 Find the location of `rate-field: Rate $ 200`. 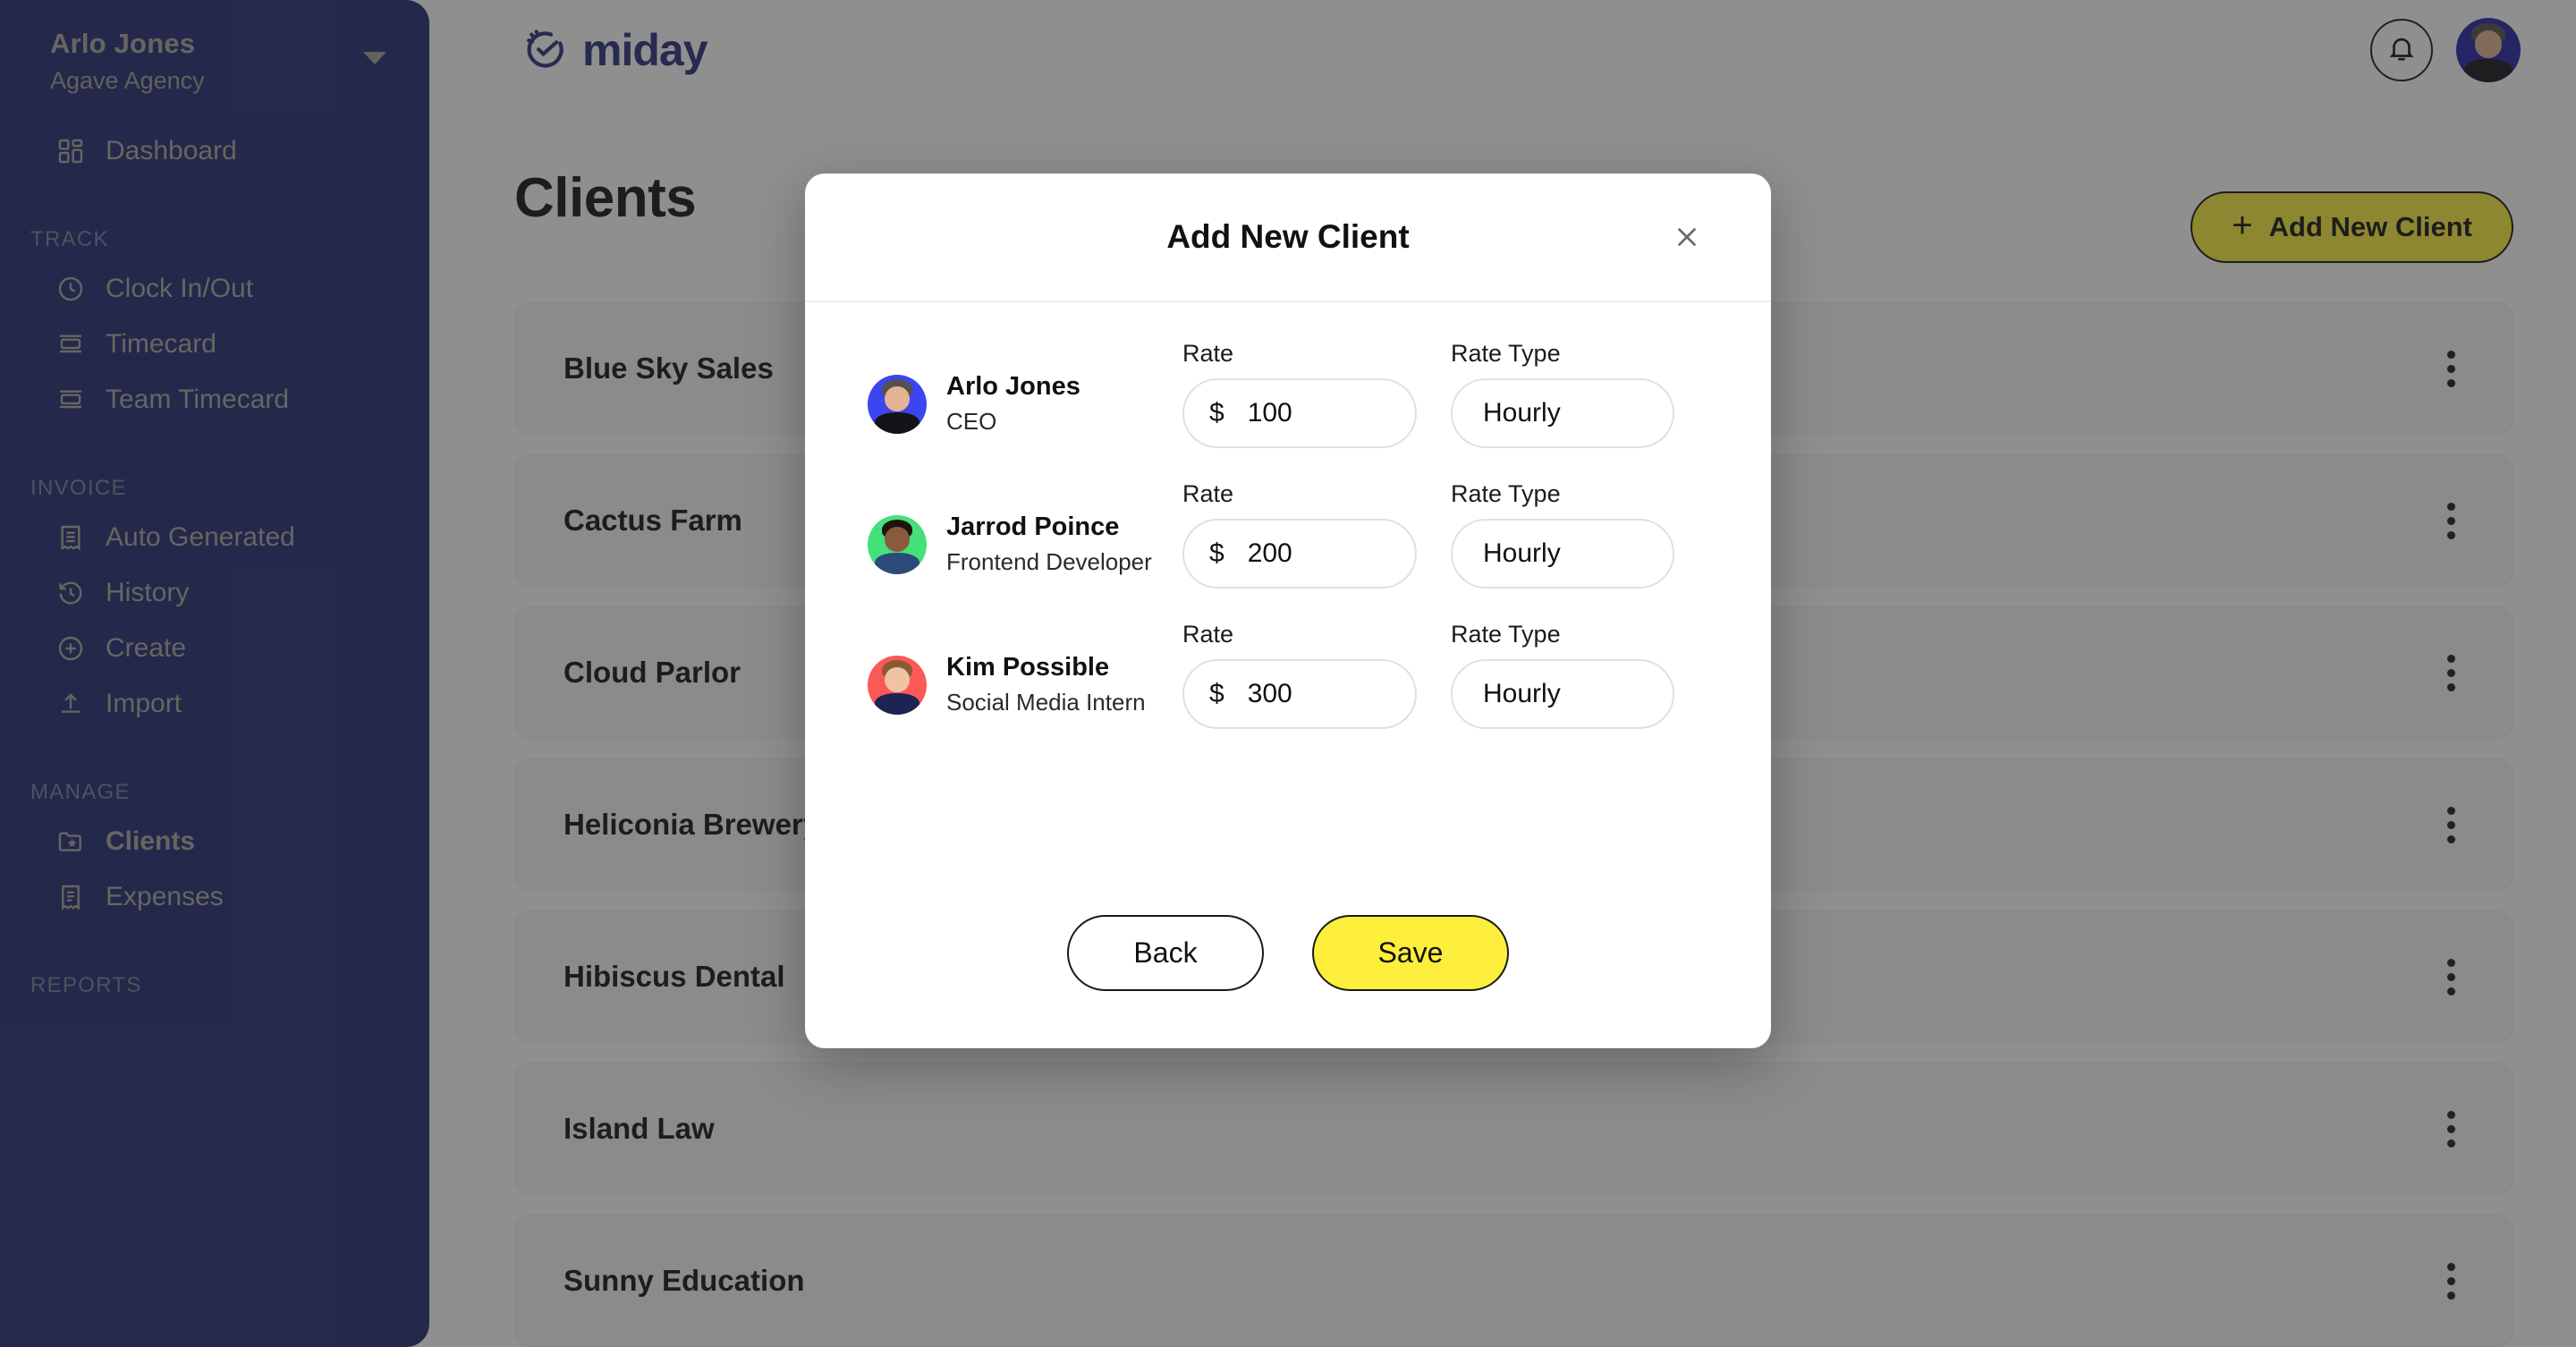

rate-field: Rate $ 200 is located at coordinates (1299, 534).